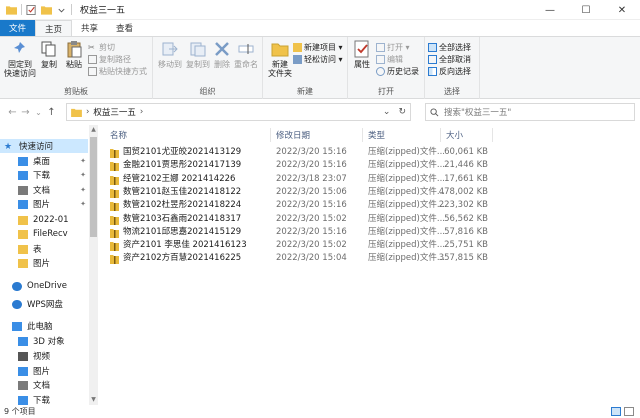 The height and width of the screenshot is (418, 640). What do you see at coordinates (280, 59) in the screenshot?
I see `new-folder-button: 新建 文件夹` at bounding box center [280, 59].